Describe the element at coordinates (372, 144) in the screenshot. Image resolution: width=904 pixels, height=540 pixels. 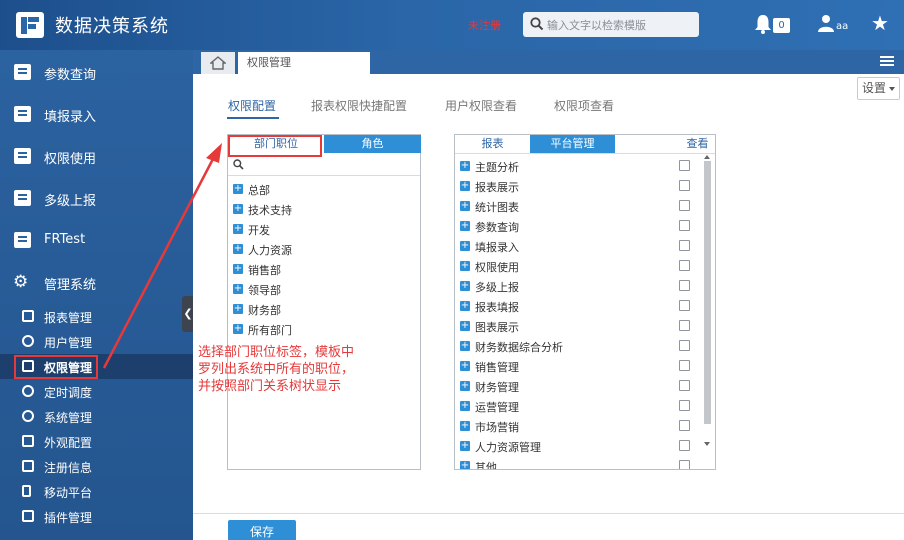
I see `tab-role: 角色` at that location.